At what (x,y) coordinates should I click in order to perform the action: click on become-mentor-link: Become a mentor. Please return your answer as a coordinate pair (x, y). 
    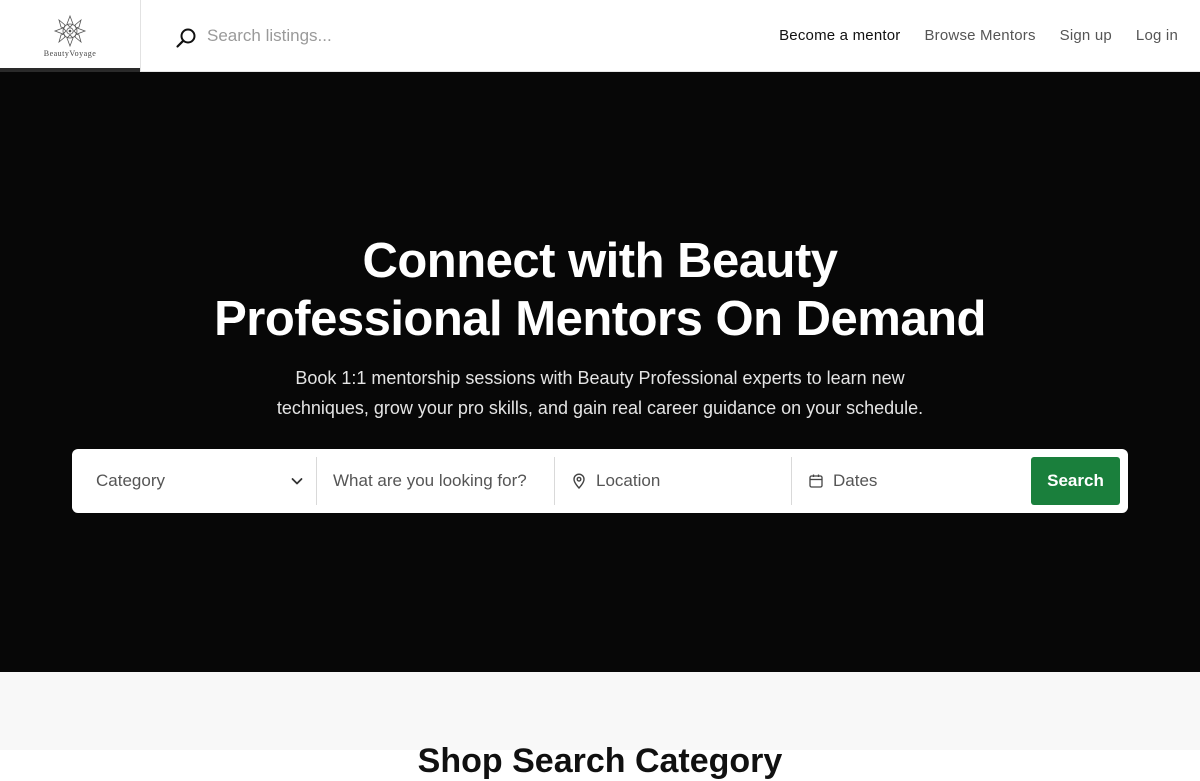
    Looking at the image, I should click on (839, 35).